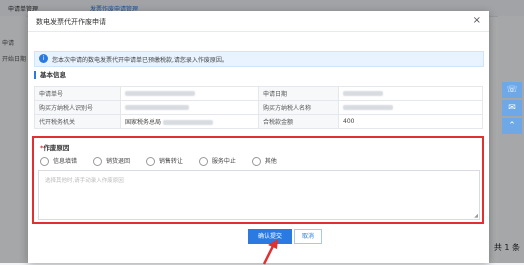  I want to click on chat-icon: ✉, so click(512, 108).